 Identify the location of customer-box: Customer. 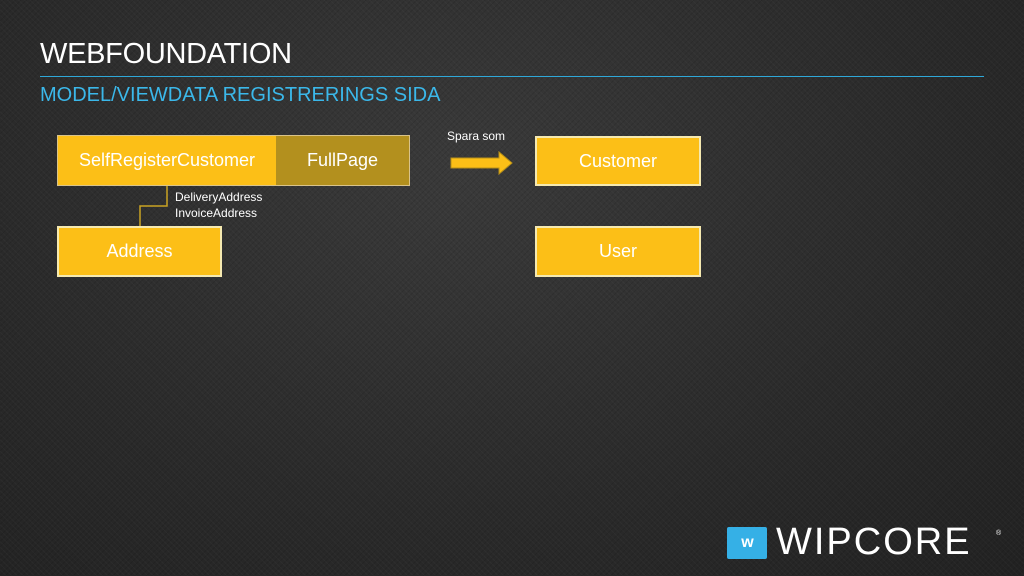
(618, 161).